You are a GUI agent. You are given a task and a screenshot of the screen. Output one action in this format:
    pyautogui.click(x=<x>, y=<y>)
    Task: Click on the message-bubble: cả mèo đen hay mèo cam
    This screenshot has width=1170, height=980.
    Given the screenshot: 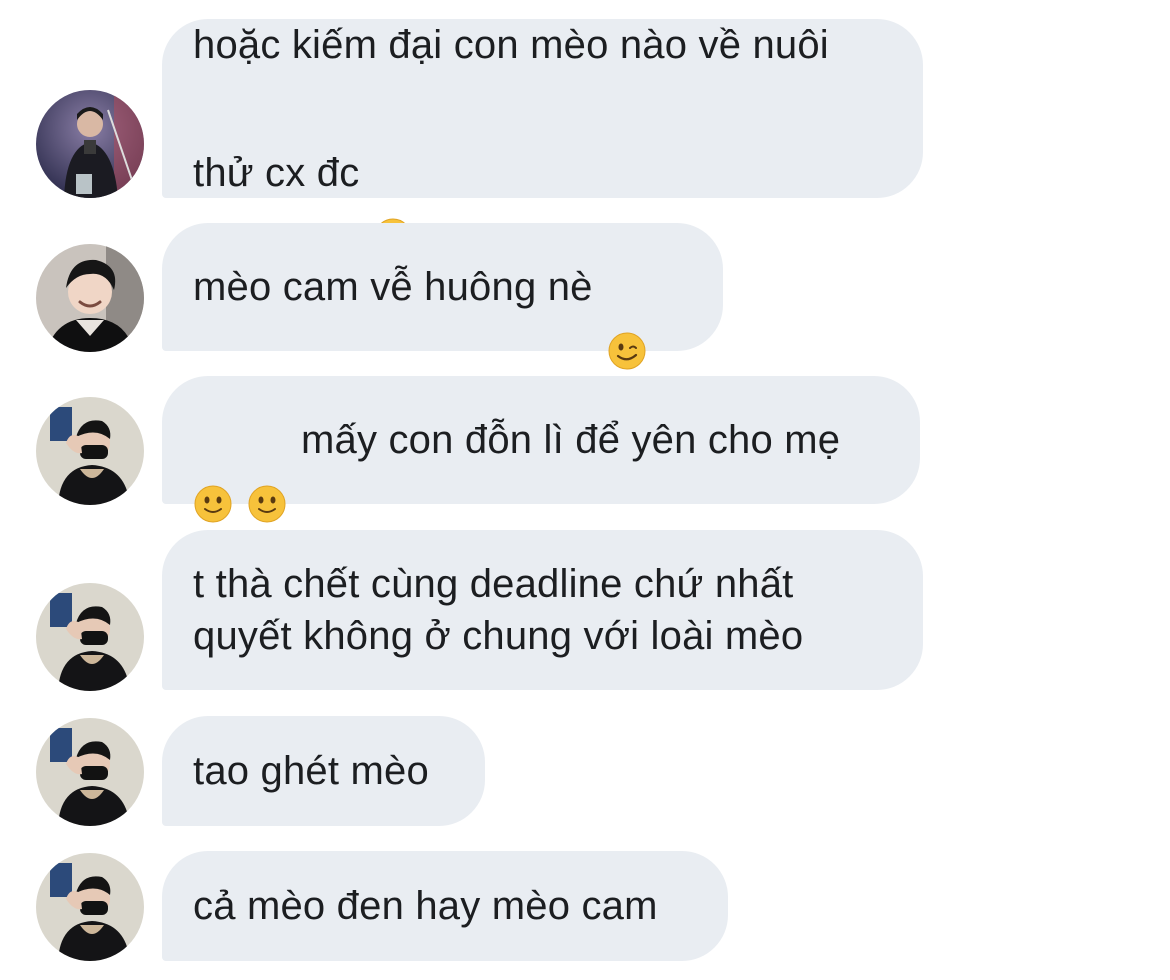 What is the action you would take?
    pyautogui.click(x=445, y=906)
    